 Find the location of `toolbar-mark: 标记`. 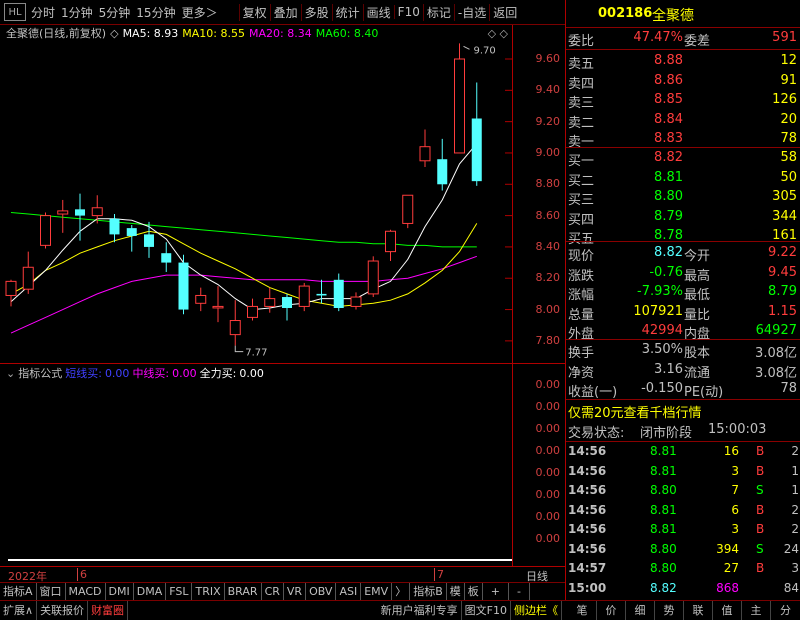

toolbar-mark: 标记 is located at coordinates (438, 12).